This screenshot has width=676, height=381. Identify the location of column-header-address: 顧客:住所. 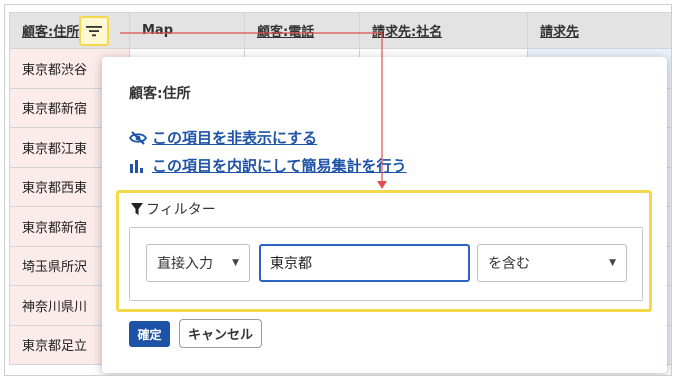
(69, 30).